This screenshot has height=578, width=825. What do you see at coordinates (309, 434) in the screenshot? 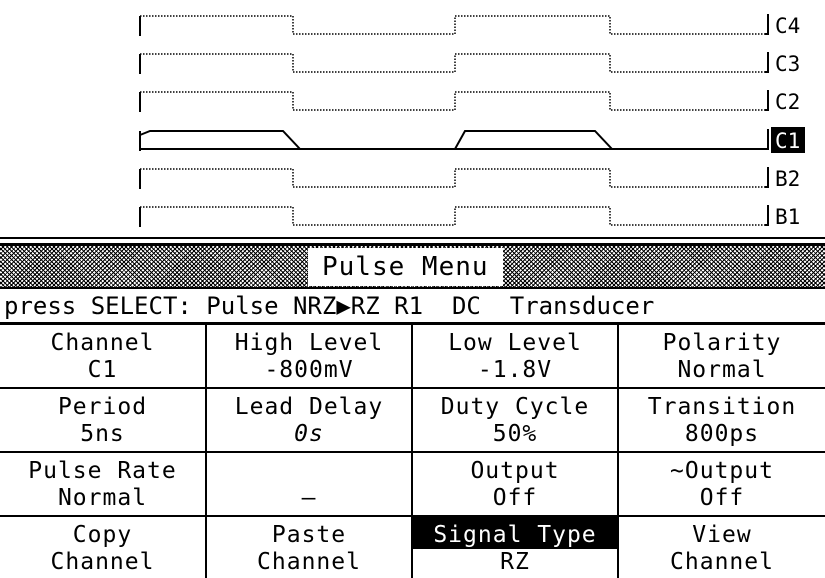
I see `cell-value: 0s` at bounding box center [309, 434].